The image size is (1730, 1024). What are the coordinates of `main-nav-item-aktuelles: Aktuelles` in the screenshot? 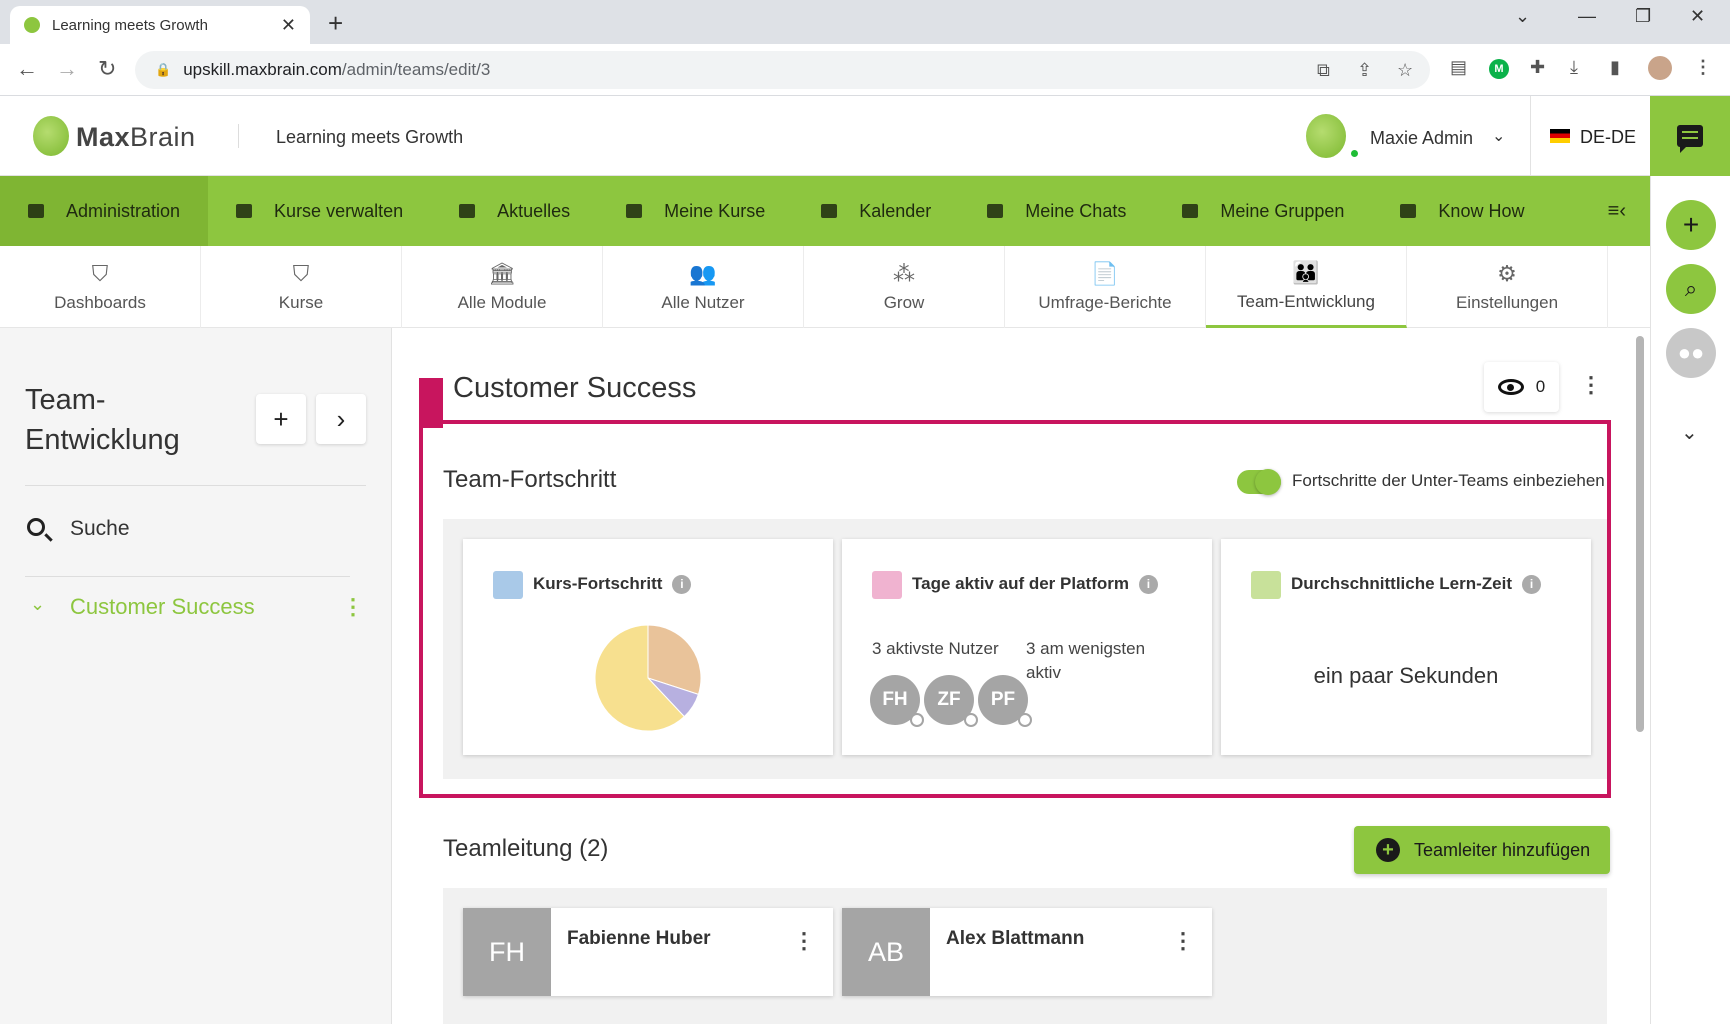 It's located at (514, 211).